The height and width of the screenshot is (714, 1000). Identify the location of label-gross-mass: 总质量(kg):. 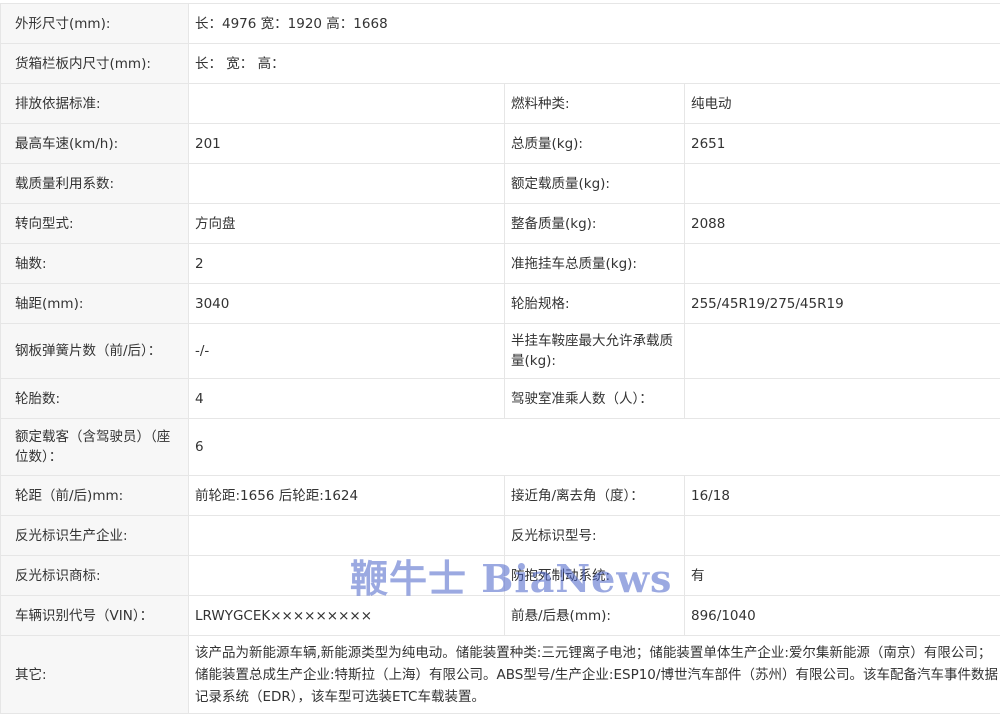
(595, 144).